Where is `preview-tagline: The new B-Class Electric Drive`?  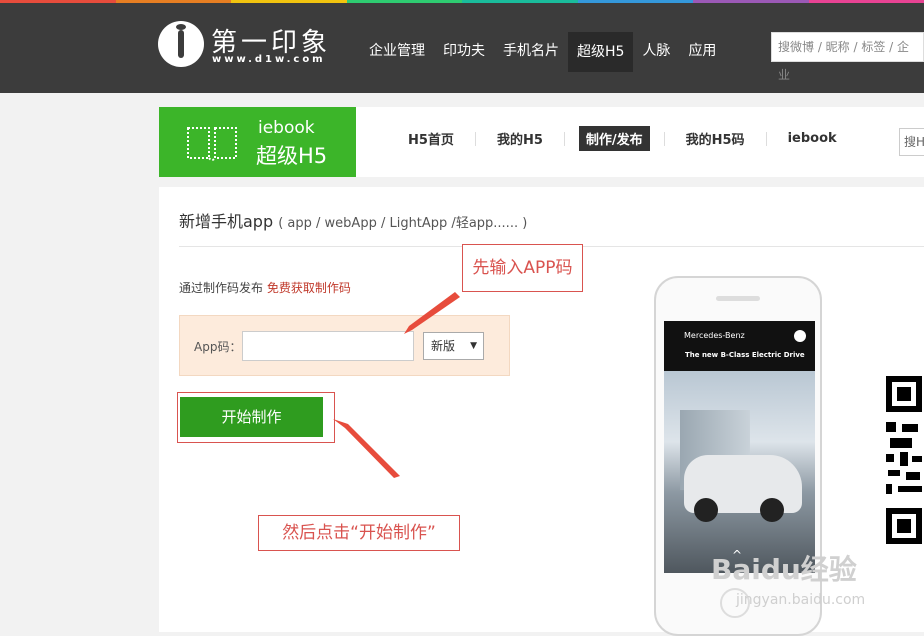 preview-tagline: The new B-Class Electric Drive is located at coordinates (745, 355).